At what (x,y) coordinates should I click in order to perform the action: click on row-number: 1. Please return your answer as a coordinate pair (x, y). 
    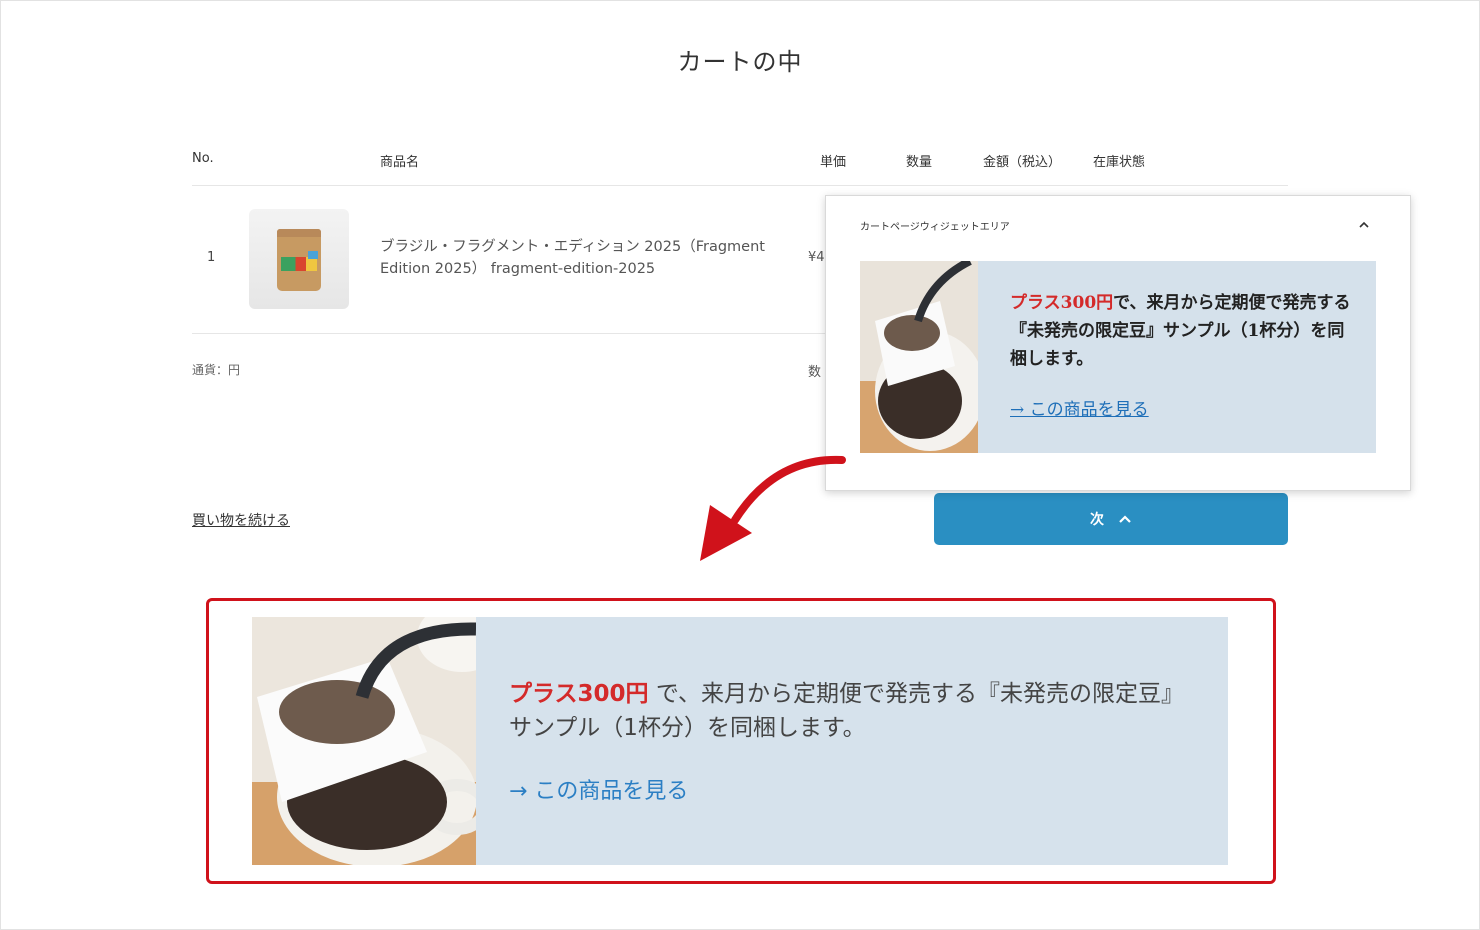
    Looking at the image, I should click on (211, 257).